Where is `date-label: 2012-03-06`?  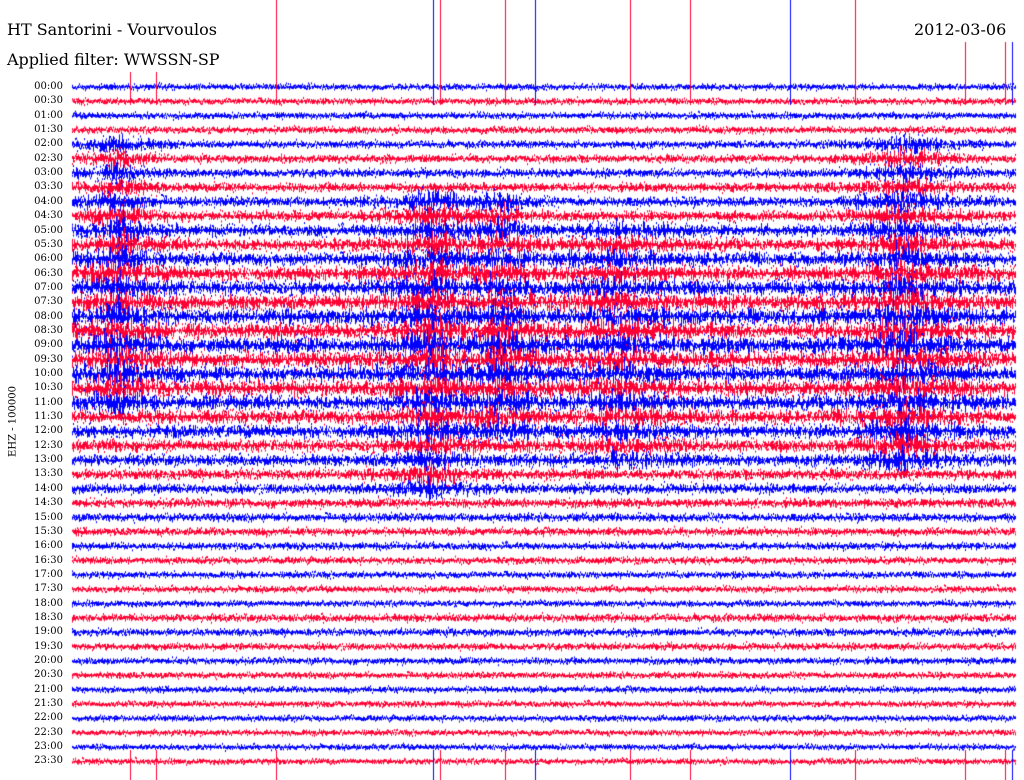 date-label: 2012-03-06 is located at coordinates (960, 29).